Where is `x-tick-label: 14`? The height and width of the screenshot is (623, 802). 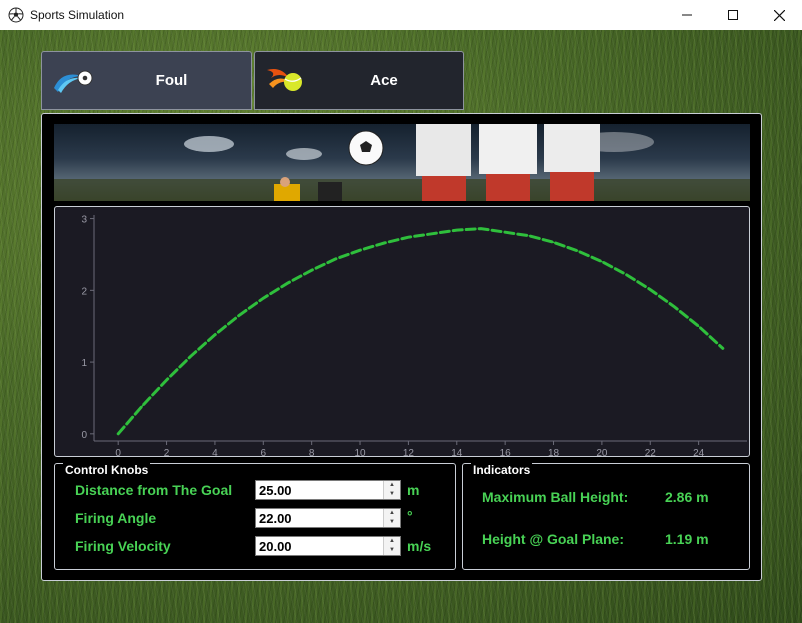
x-tick-label: 14 is located at coordinates (457, 453).